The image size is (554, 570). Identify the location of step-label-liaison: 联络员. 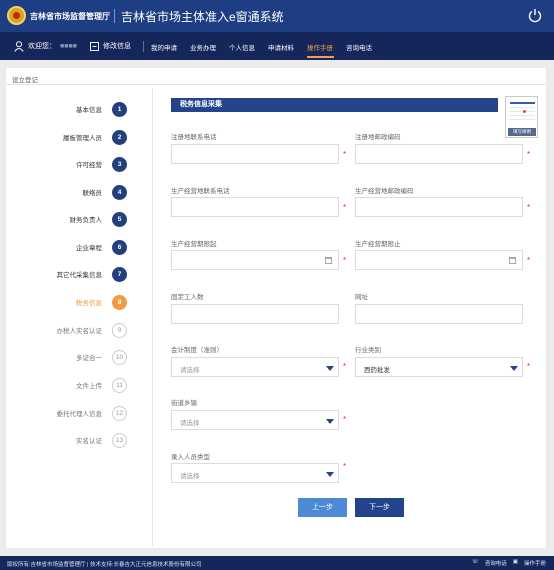
(93, 192).